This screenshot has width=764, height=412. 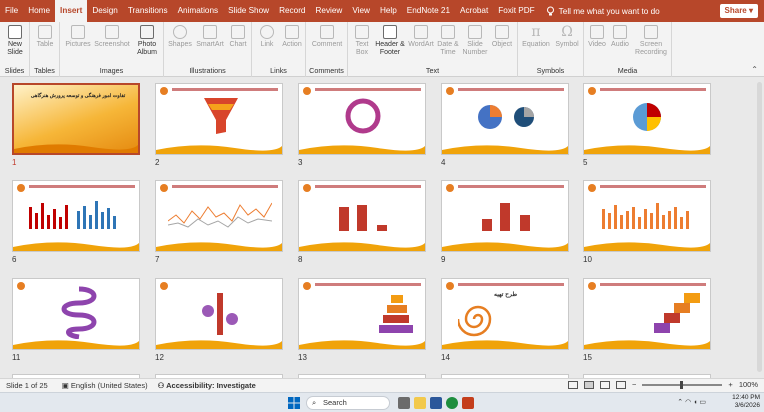 I want to click on tab-design: Design, so click(x=105, y=11).